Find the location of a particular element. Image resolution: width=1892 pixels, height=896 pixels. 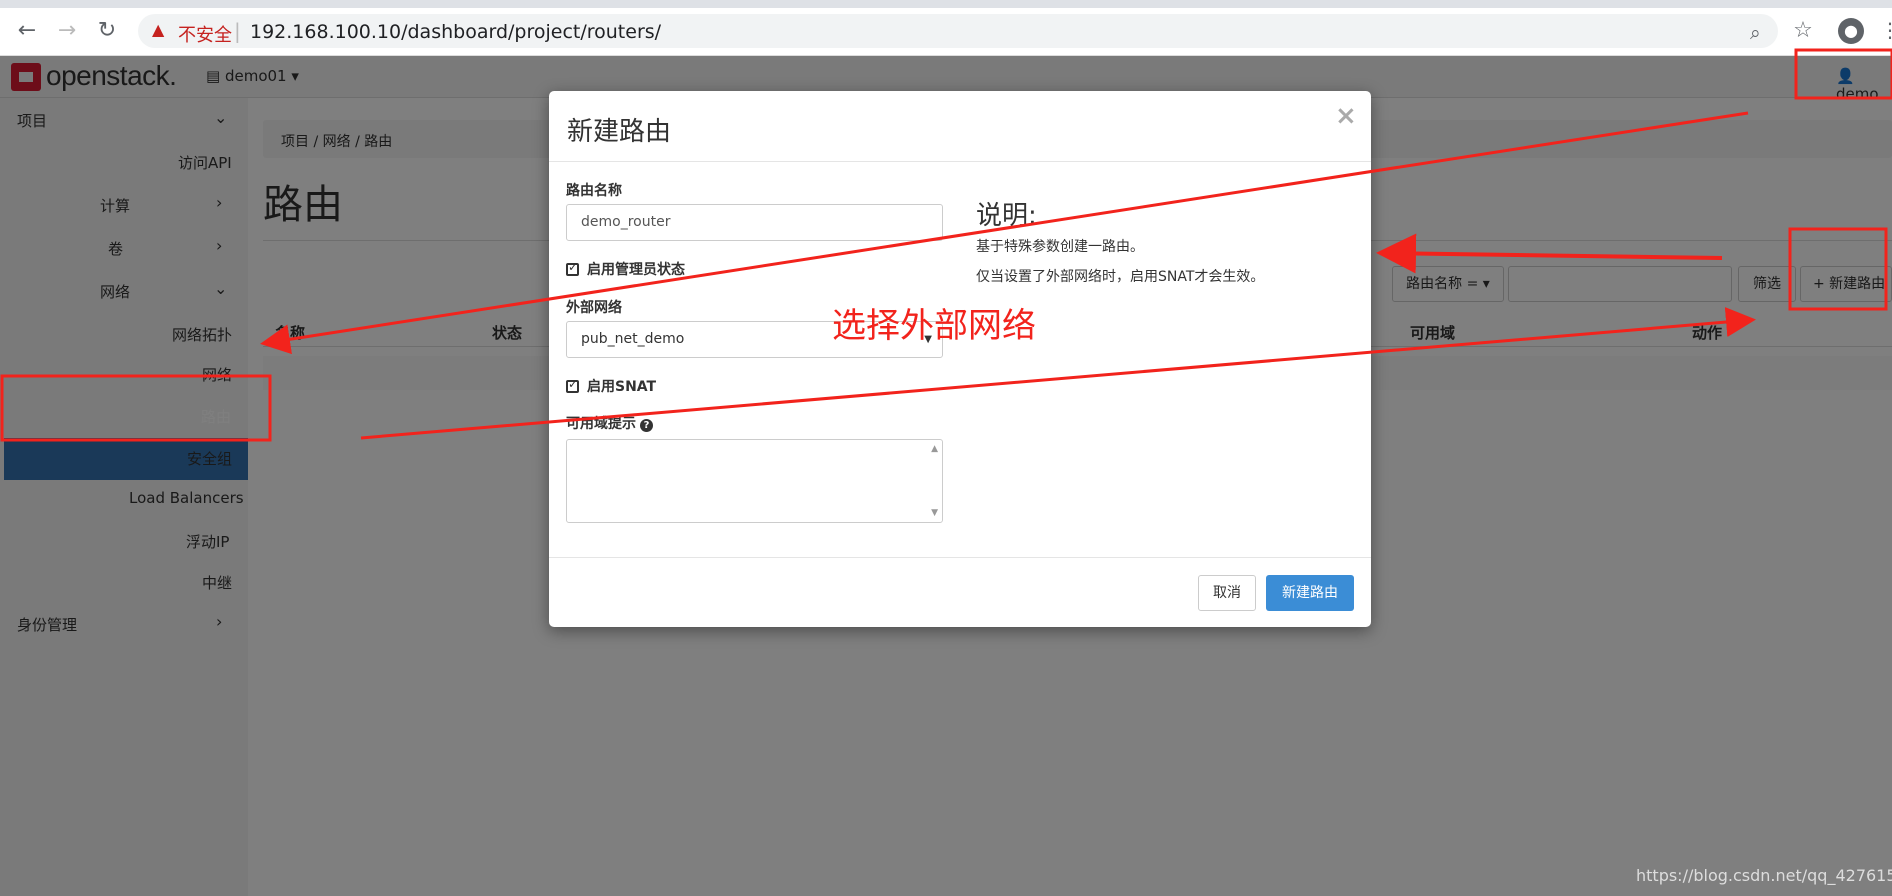

description-line-2: 仅当设置了外部网络时，启用SNAT才会生效。 is located at coordinates (1120, 277).